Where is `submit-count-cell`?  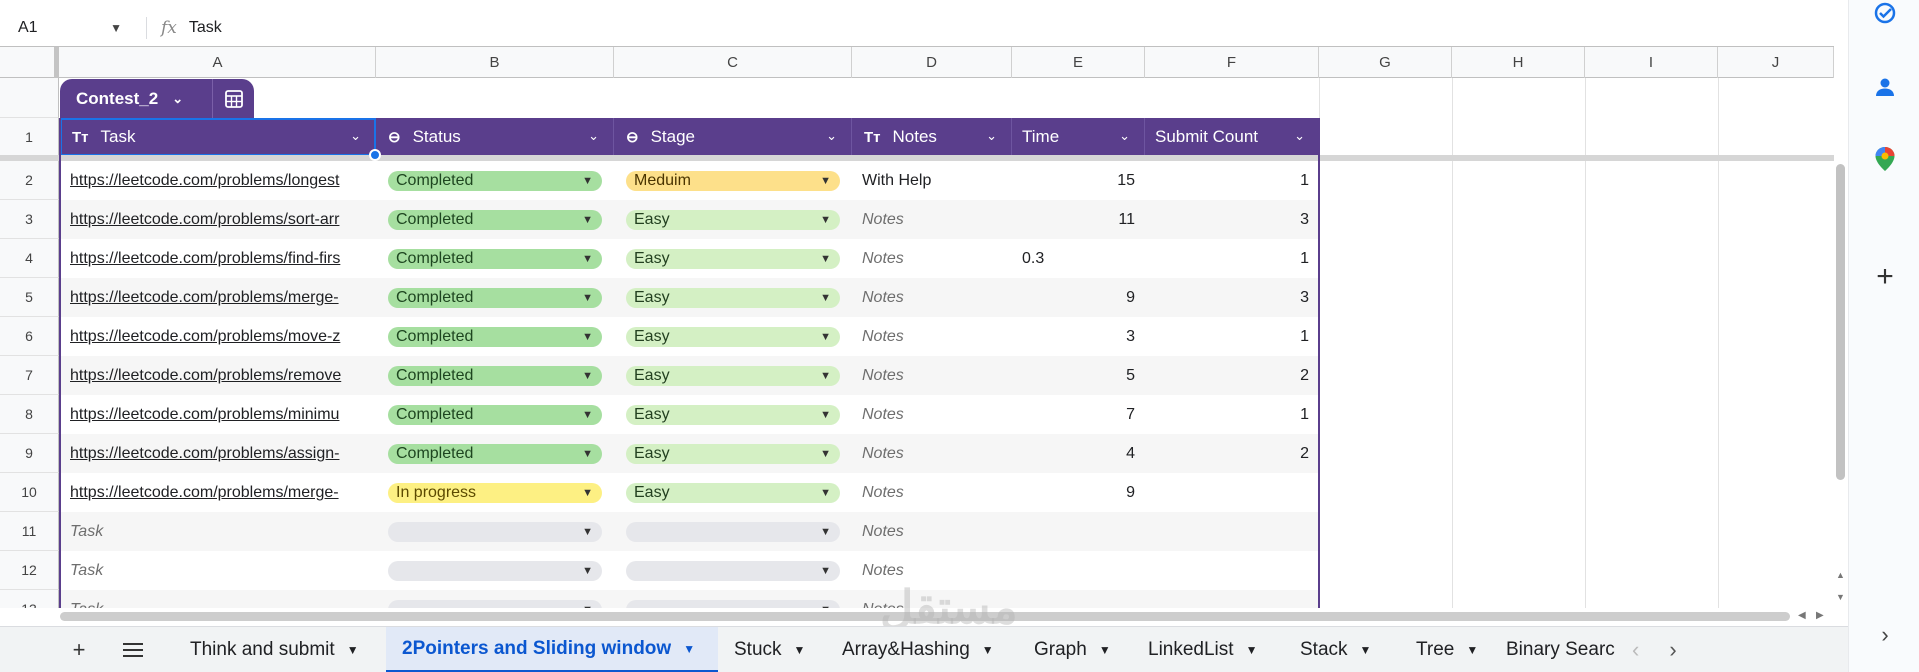 submit-count-cell is located at coordinates (1227, 599).